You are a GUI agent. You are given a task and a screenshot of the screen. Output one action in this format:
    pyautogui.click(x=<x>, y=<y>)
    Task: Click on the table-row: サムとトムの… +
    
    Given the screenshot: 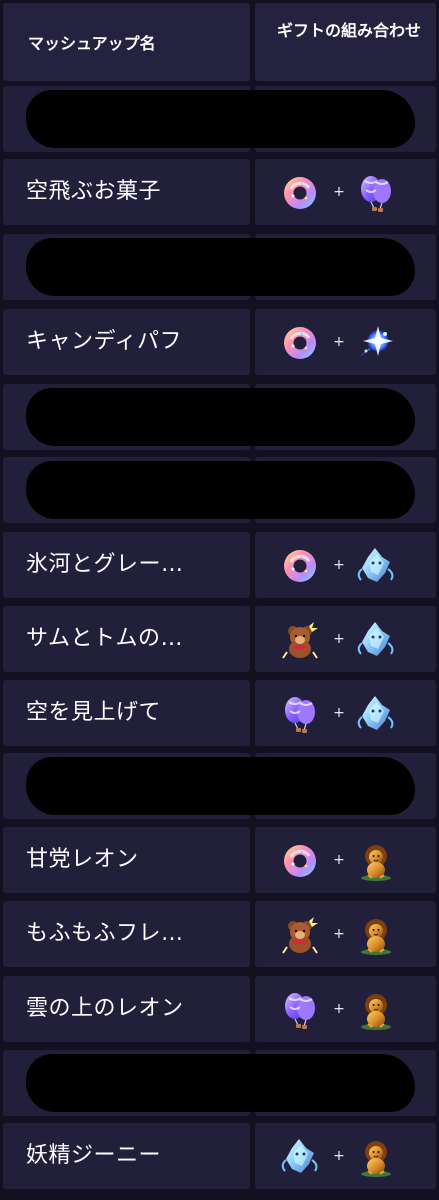 What is the action you would take?
    pyautogui.click(x=219, y=639)
    